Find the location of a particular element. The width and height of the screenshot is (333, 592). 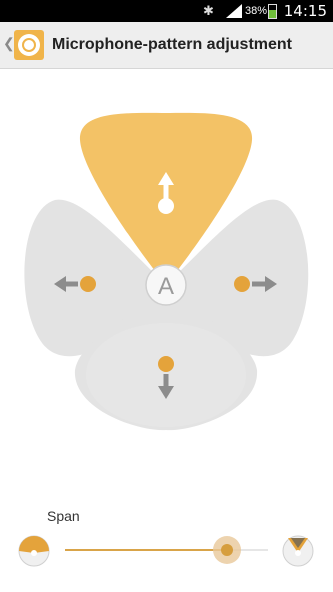

center-label: A is located at coordinates (166, 286).